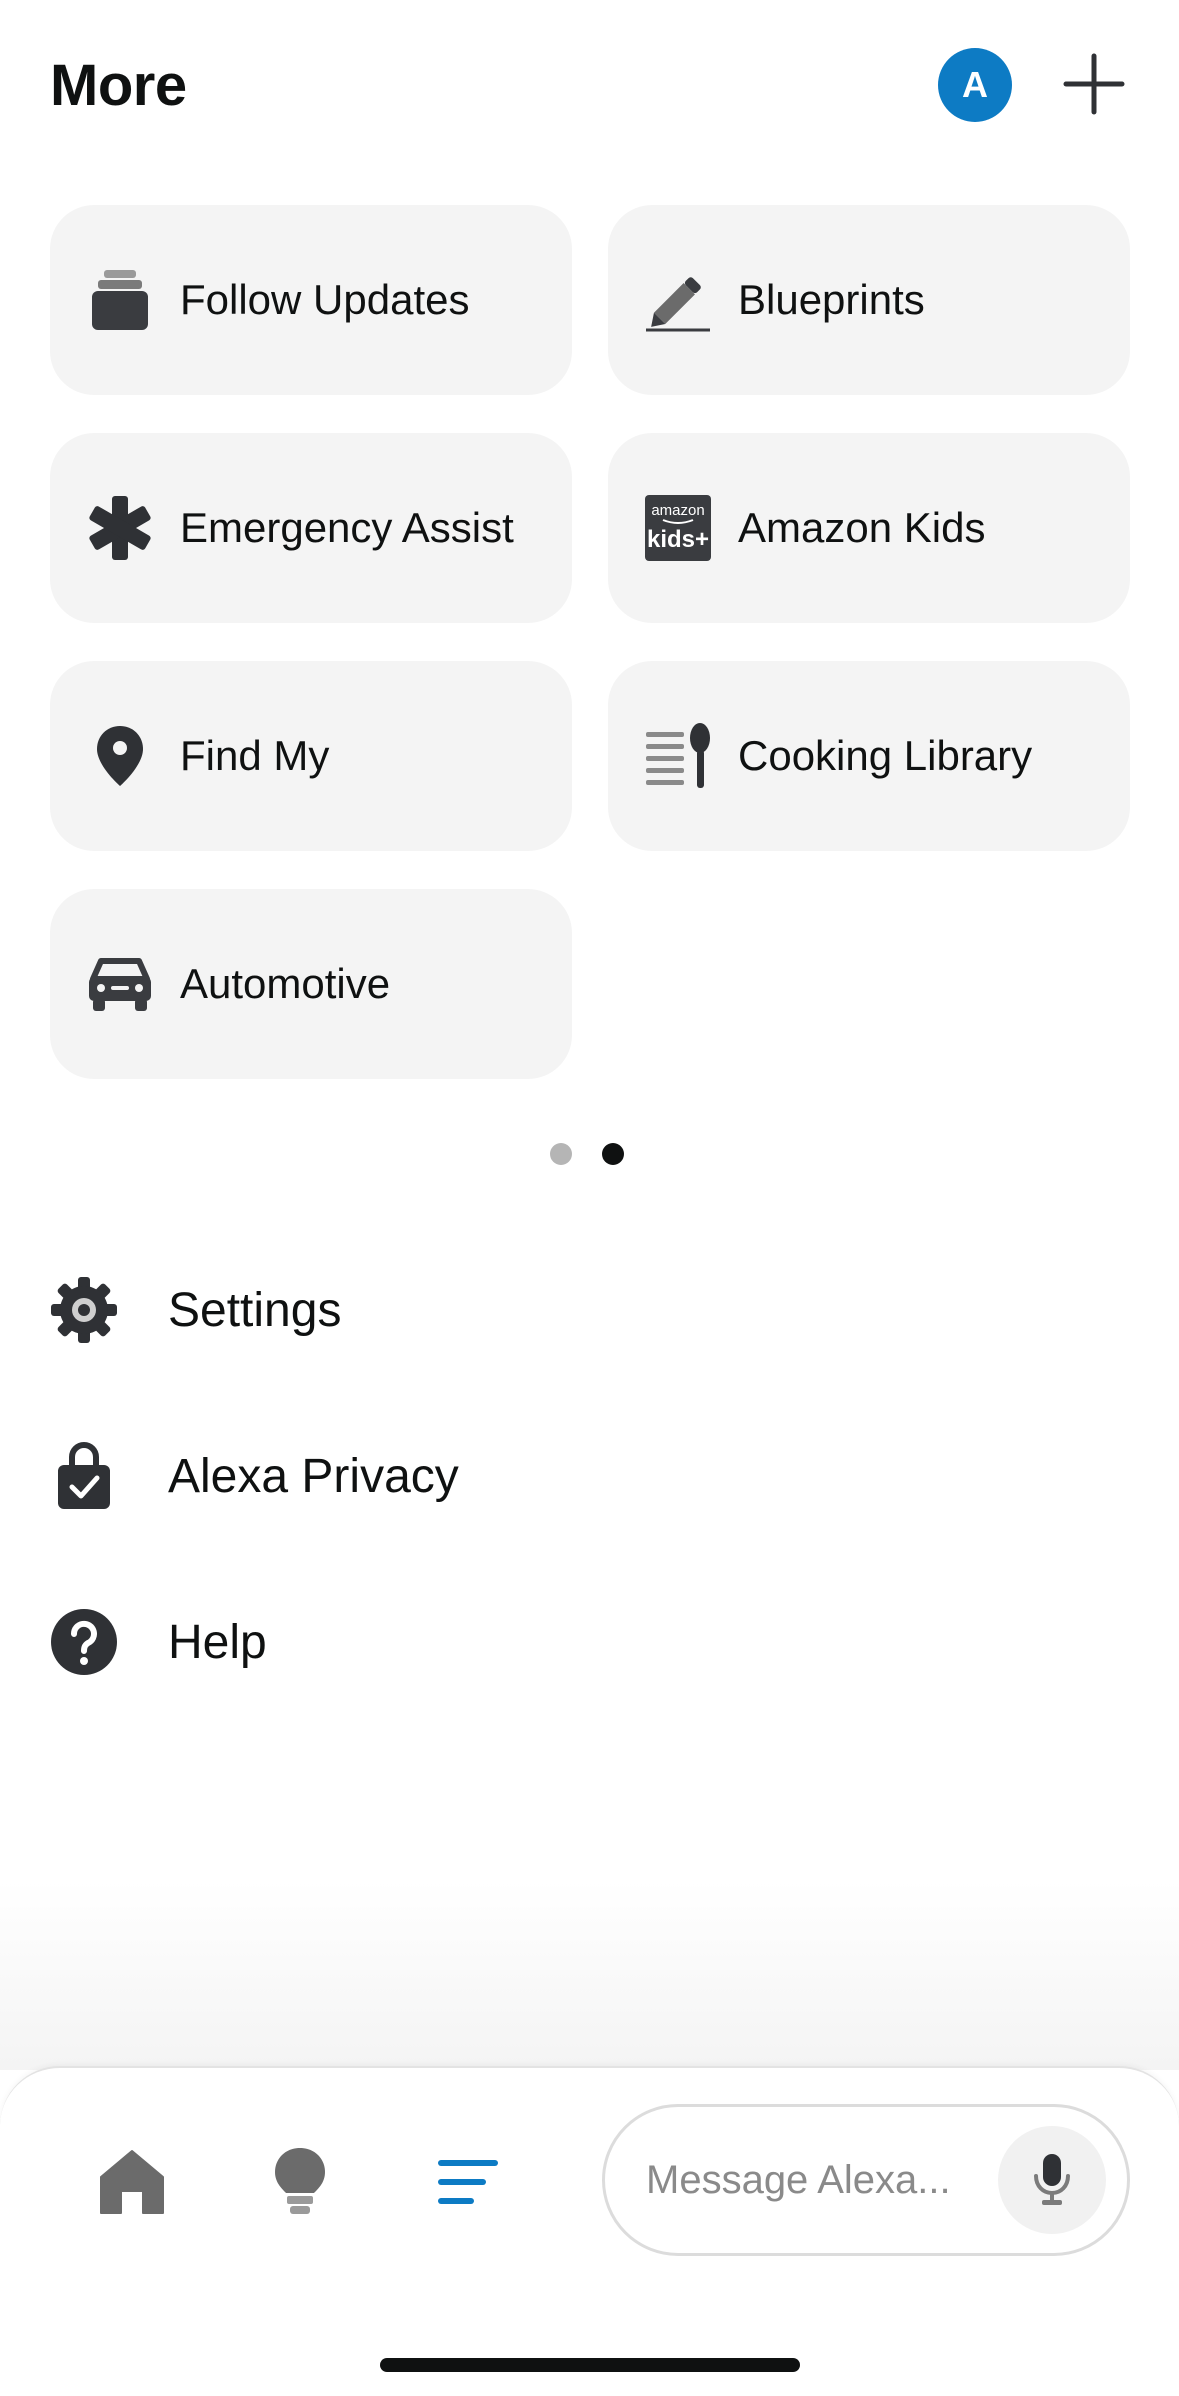  I want to click on nav-more-button, so click(468, 2182).